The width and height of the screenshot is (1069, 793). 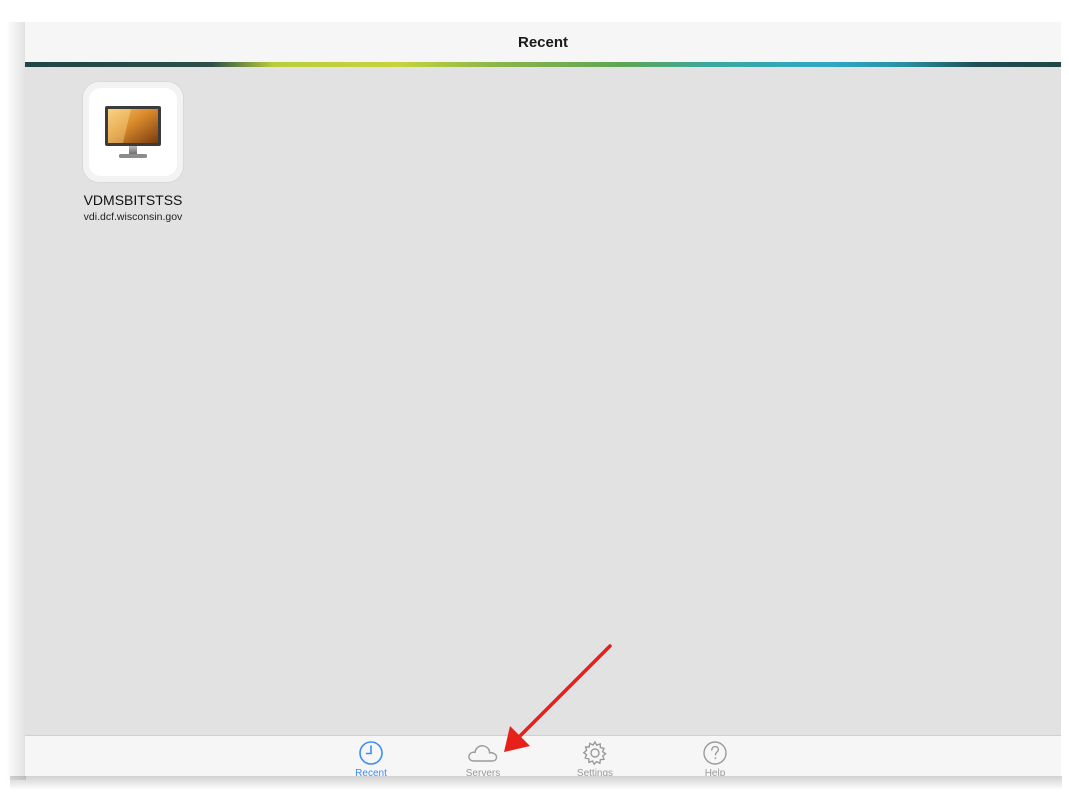 I want to click on navigation-bar: Recent, so click(x=543, y=42).